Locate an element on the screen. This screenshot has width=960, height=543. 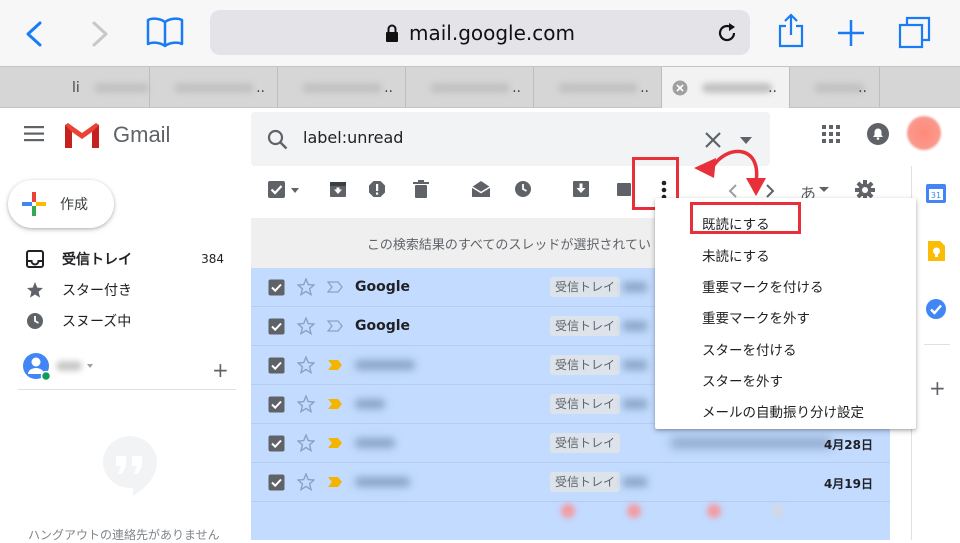
mail-row: 受信トレイ 4月19日 is located at coordinates (570, 482).